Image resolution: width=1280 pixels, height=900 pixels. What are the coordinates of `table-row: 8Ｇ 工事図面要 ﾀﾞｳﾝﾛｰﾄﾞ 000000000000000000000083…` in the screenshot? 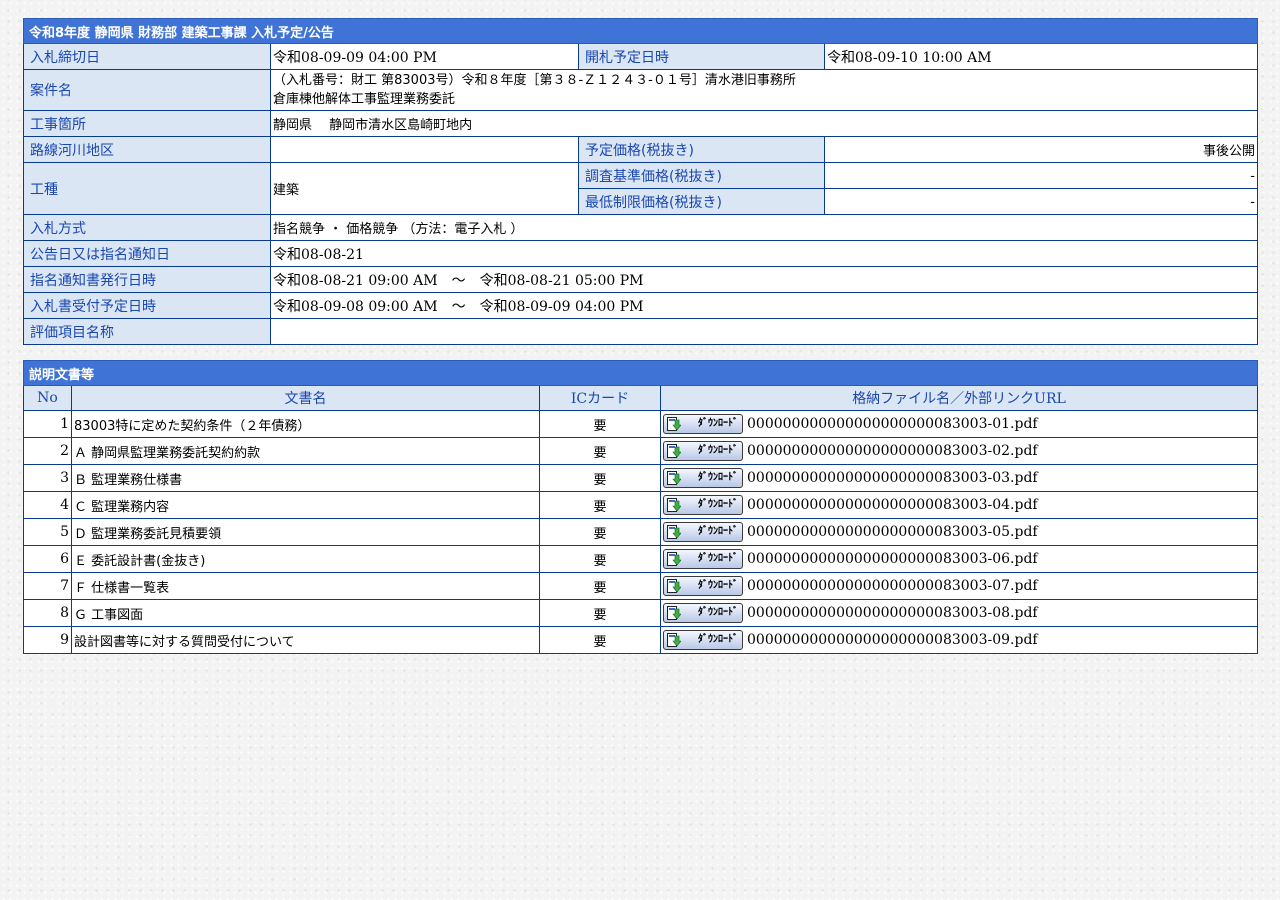 It's located at (641, 613).